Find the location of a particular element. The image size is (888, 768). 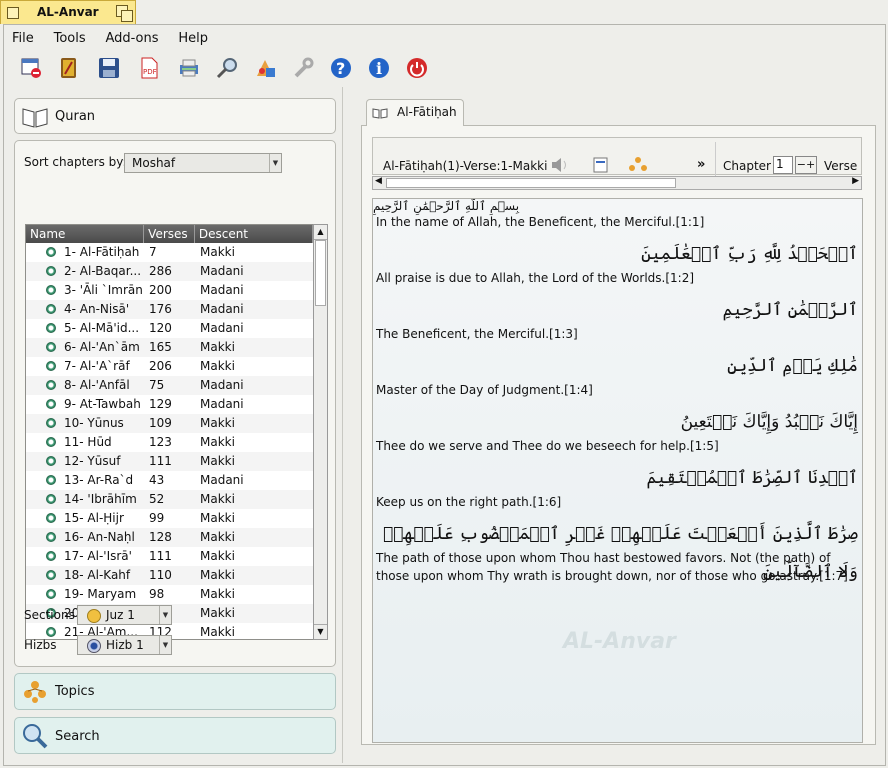

verse-arabic: مَٰلِكِ يَوۡمِ ٱلدِّينِ is located at coordinates (792, 366).